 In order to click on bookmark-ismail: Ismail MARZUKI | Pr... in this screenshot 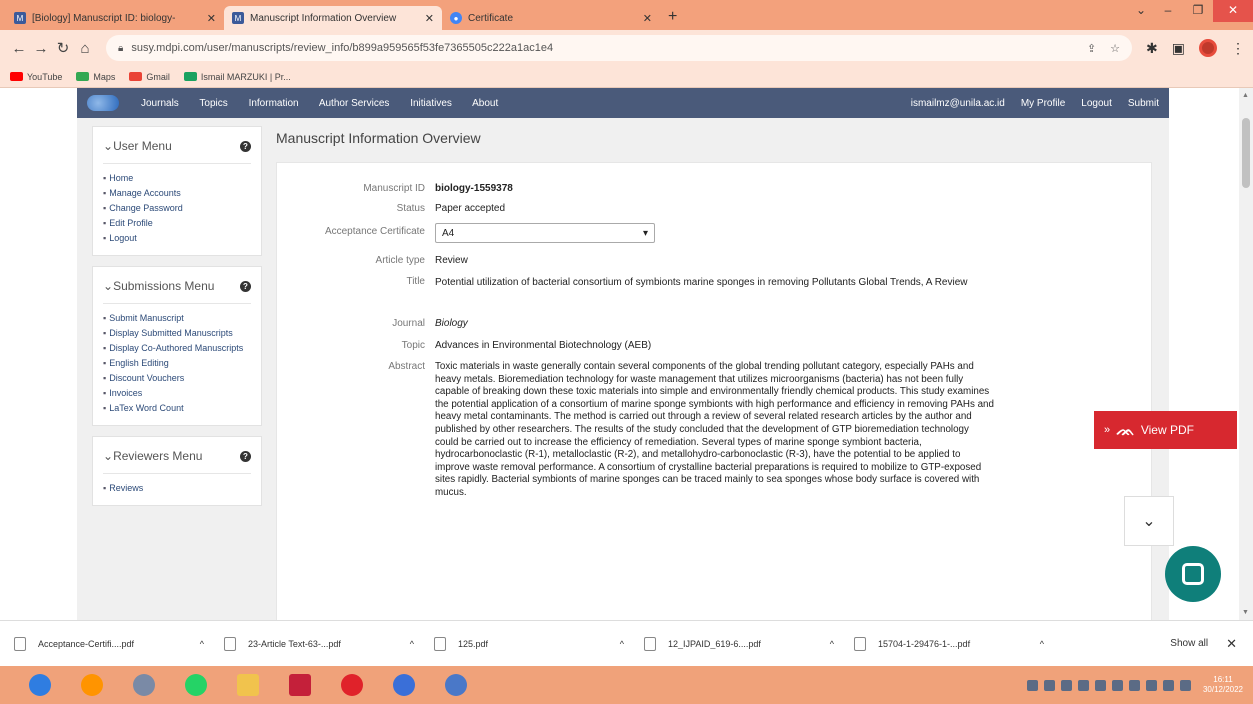, I will do `click(237, 77)`.